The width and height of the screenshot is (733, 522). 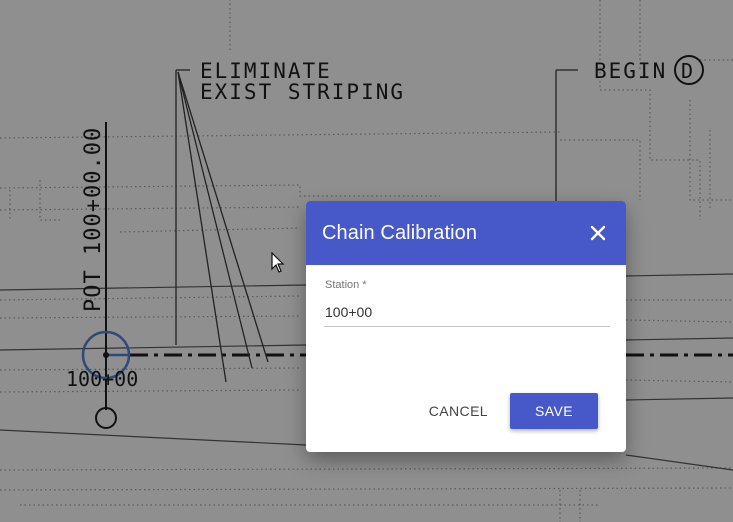 What do you see at coordinates (458, 411) in the screenshot?
I see `cancel-button: CANCEL` at bounding box center [458, 411].